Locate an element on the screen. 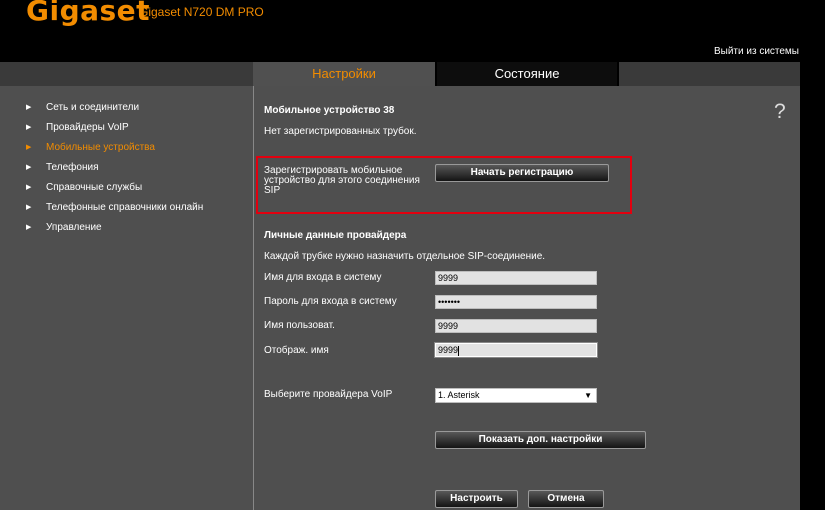 Image resolution: width=825 pixels, height=510 pixels. configure-button: Настроить is located at coordinates (476, 499).